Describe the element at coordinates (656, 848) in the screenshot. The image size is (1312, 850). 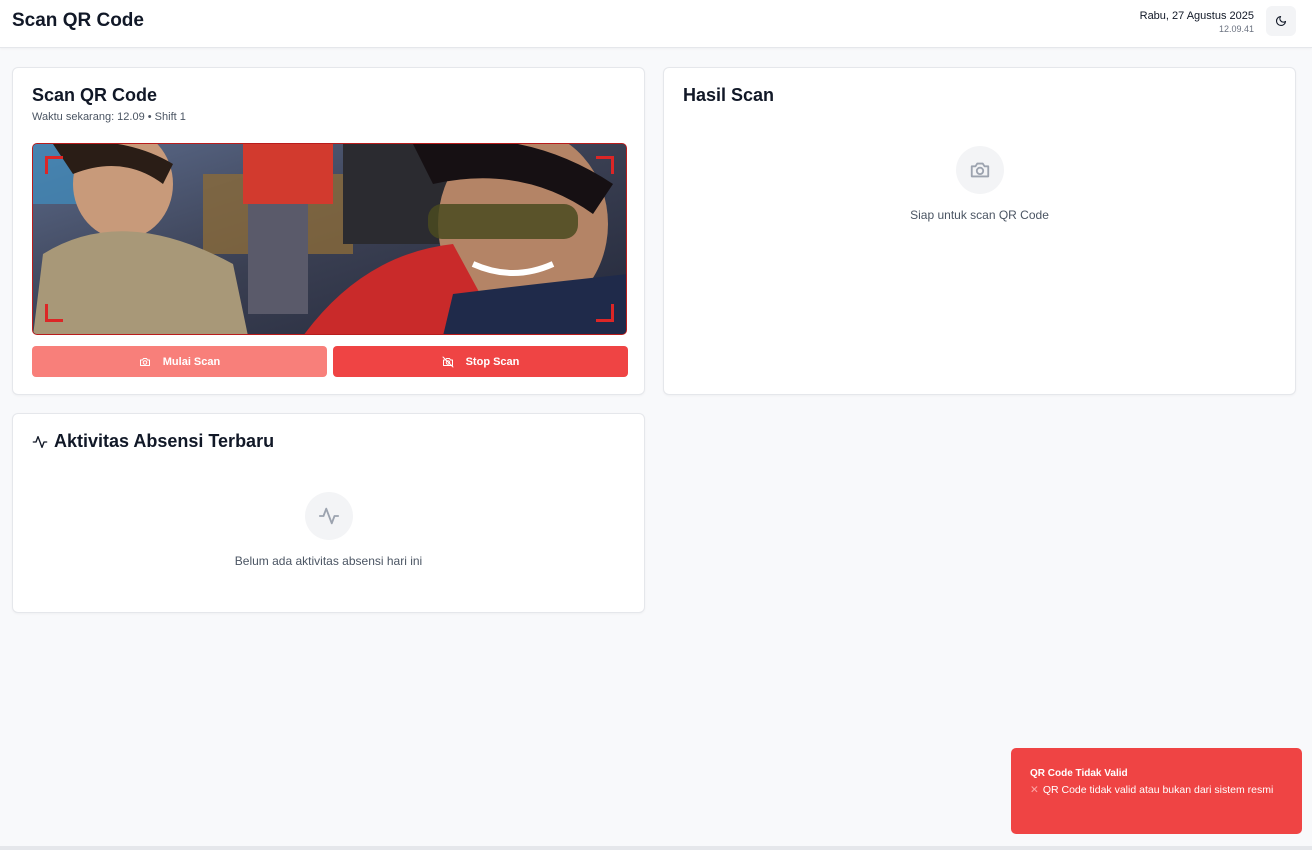
I see `bottom-divider` at that location.